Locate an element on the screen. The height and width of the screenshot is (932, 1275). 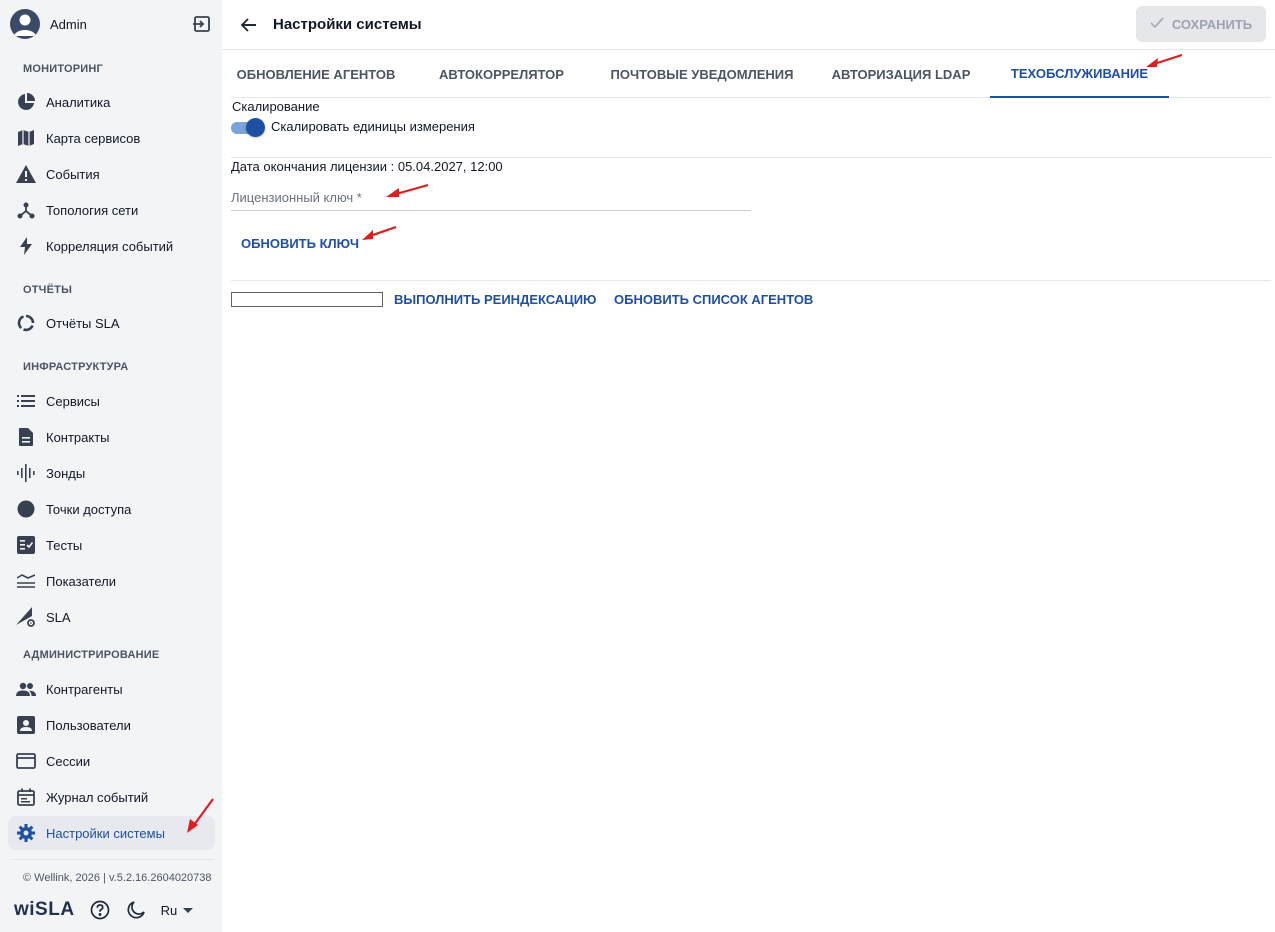
save-button-label: СОХРАНИТЬ is located at coordinates (1212, 24).